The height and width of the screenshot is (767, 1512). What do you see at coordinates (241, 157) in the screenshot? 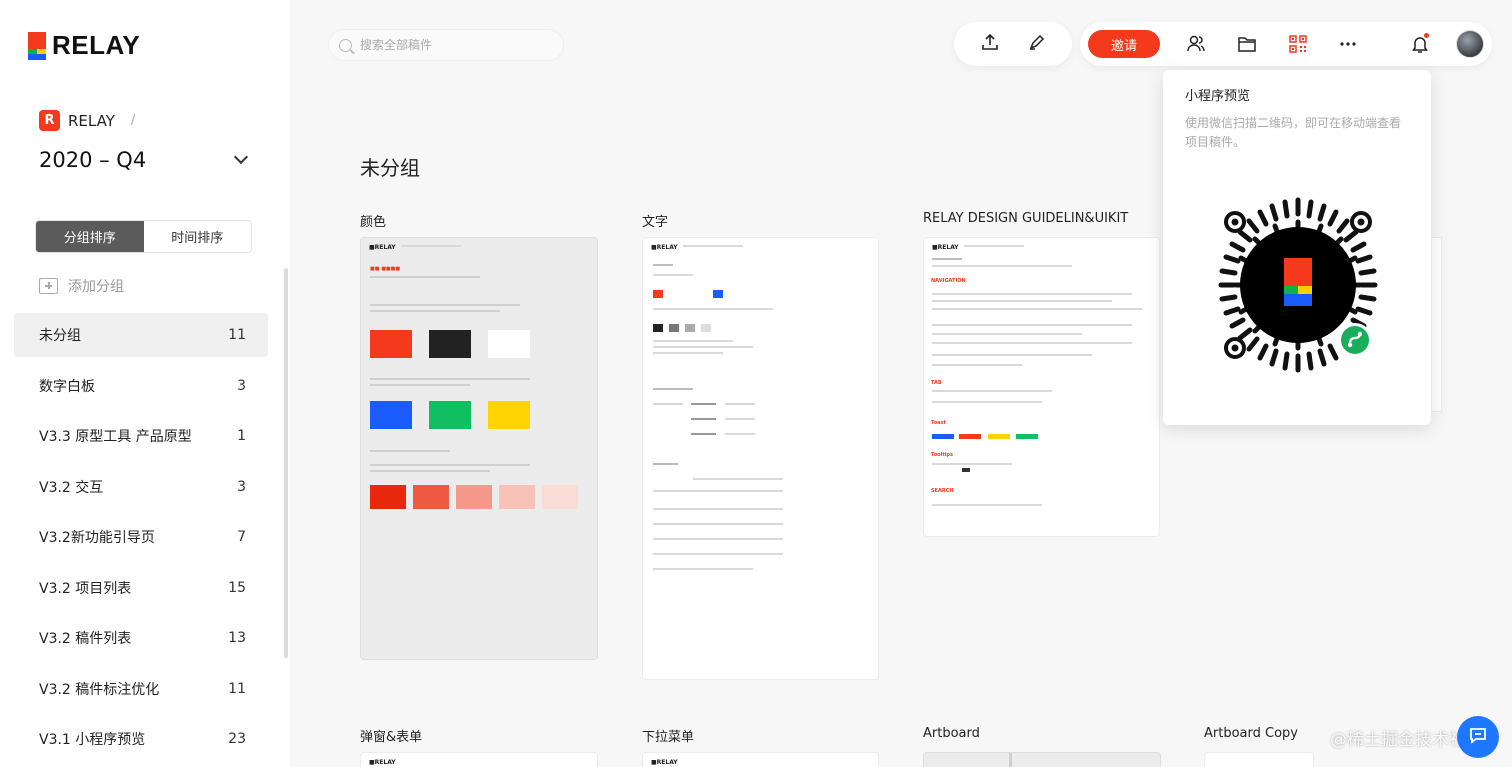
I see `chevron-down-icon` at bounding box center [241, 157].